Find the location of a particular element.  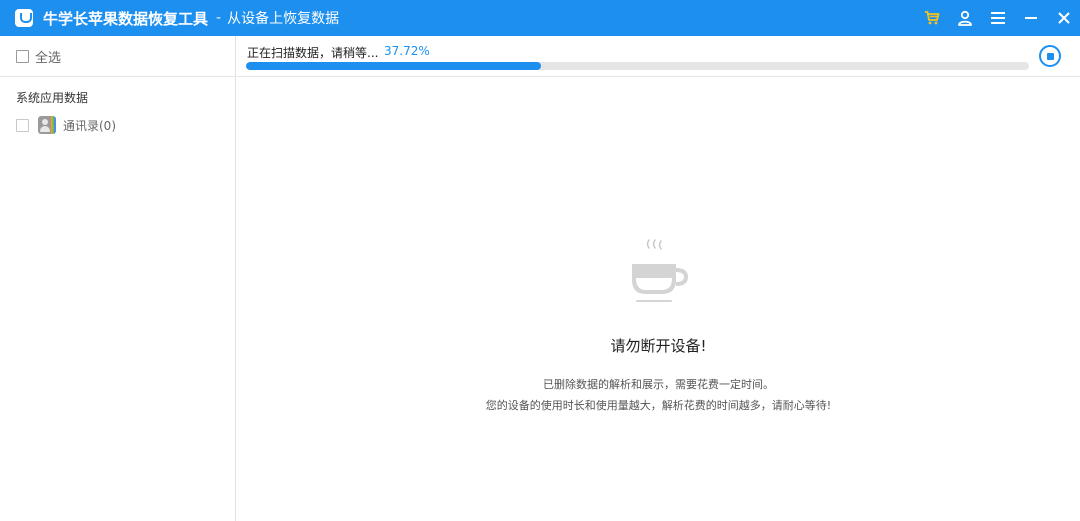

close-button is located at coordinates (1063, 18).